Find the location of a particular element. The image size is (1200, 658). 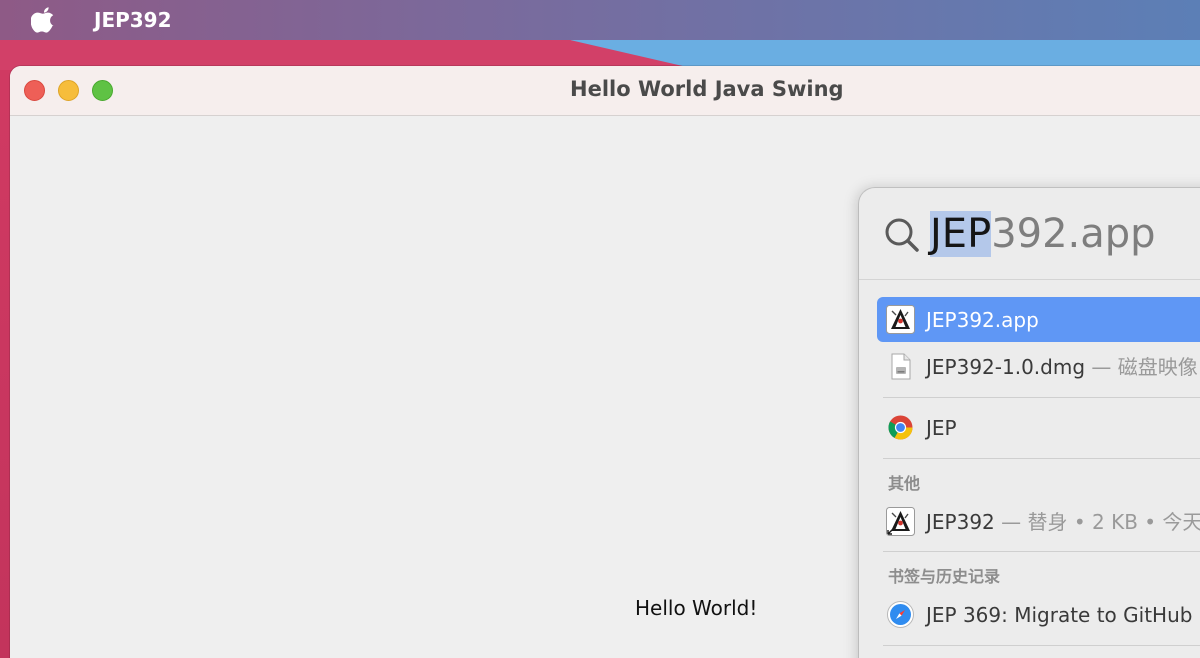

result-row-jep369-bookmark: JEP 369: Migrate to GitHub is located at coordinates (1038, 614).